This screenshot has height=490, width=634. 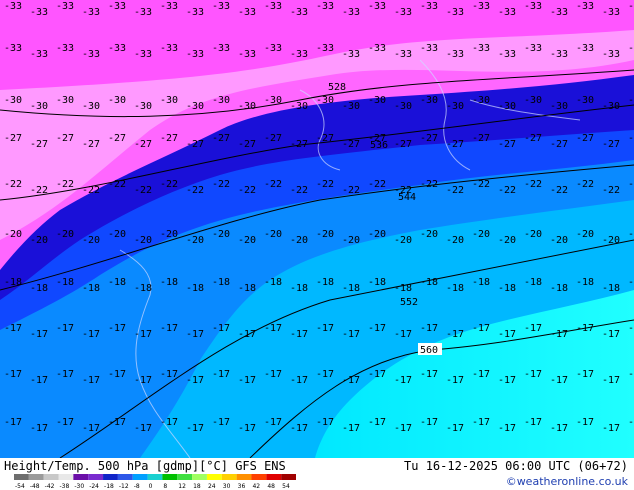 I want to click on credit-link: ©weatheronline.co.uk, so click(x=567, y=481).